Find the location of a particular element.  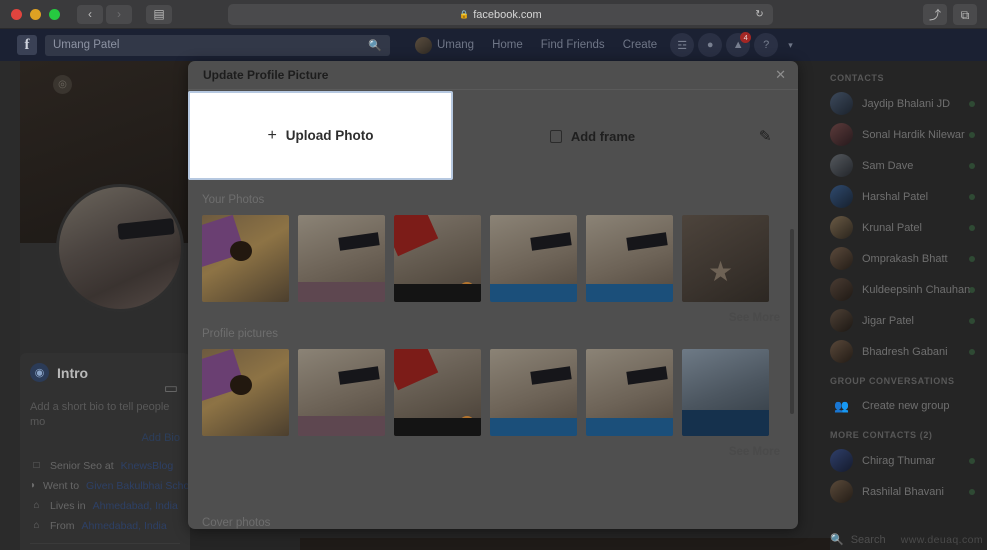

contact-row: Krunal Patel is located at coordinates (903, 227).